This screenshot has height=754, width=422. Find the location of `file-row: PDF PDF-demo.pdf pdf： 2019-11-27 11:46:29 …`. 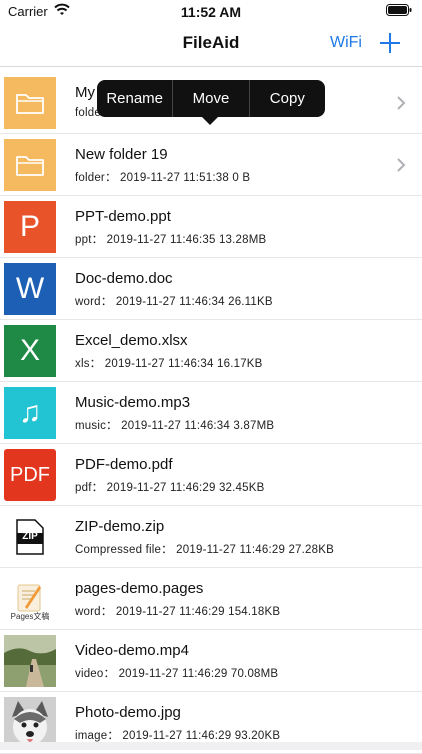

file-row: PDF PDF-demo.pdf pdf： 2019-11-27 11:46:29 … is located at coordinates (211, 475).